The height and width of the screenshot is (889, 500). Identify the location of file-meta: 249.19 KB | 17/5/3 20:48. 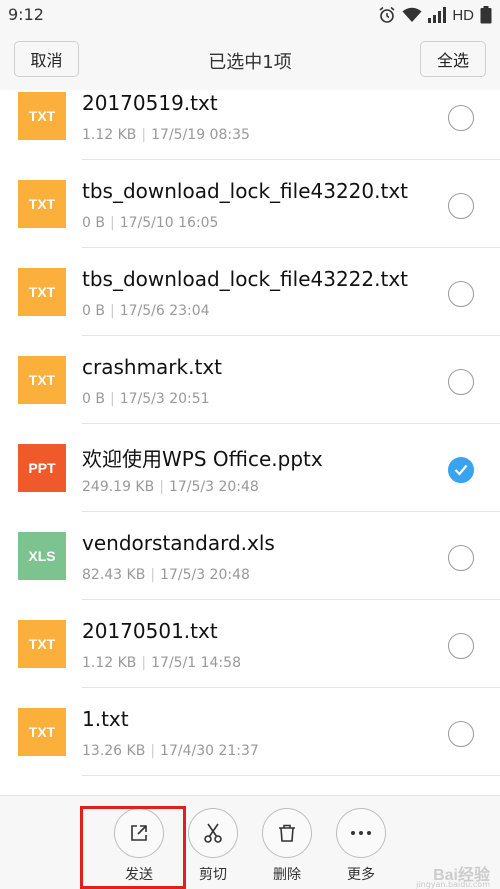
(170, 487).